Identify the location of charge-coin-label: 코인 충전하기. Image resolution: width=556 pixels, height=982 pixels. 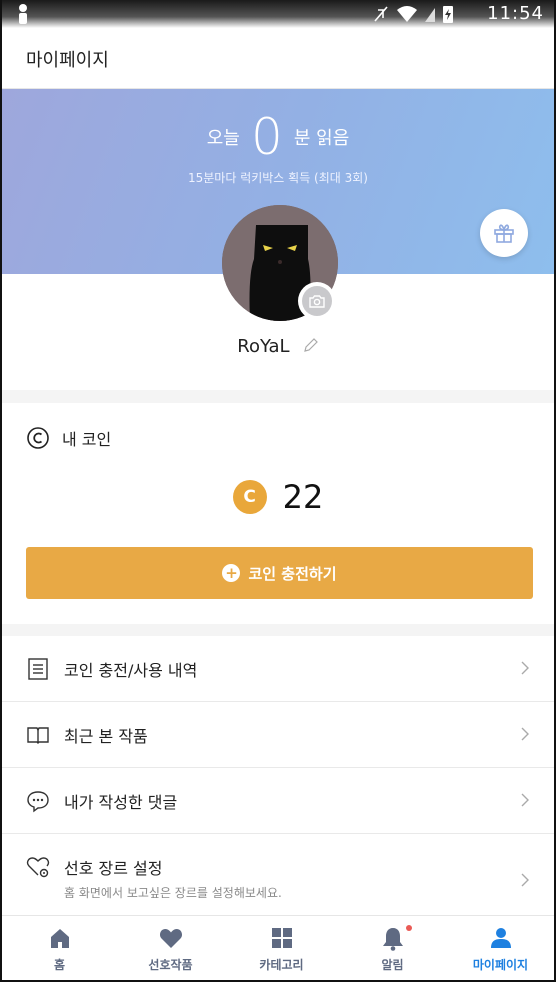
(292, 573).